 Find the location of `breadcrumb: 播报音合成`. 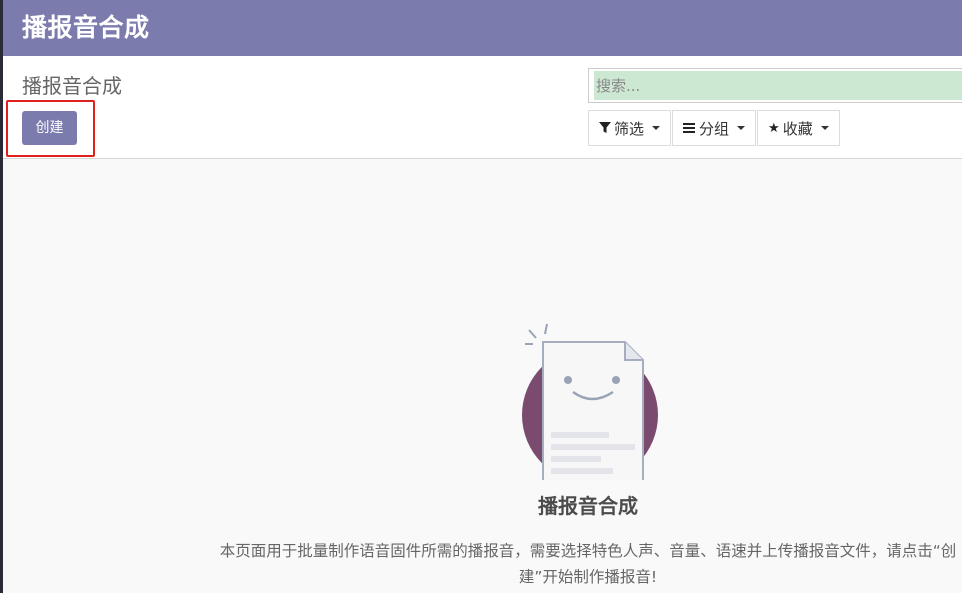

breadcrumb: 播报音合成 is located at coordinates (72, 86).